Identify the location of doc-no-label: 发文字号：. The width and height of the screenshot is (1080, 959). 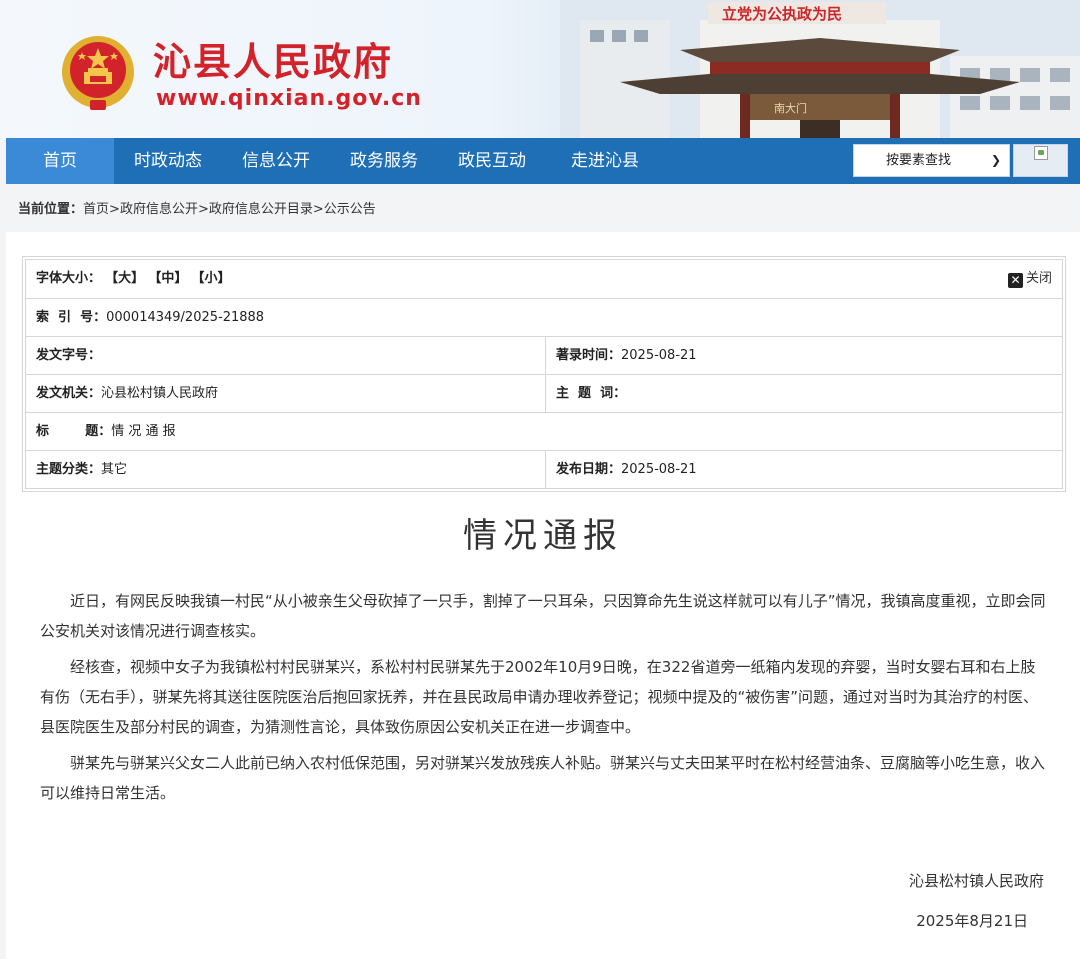
(69, 355).